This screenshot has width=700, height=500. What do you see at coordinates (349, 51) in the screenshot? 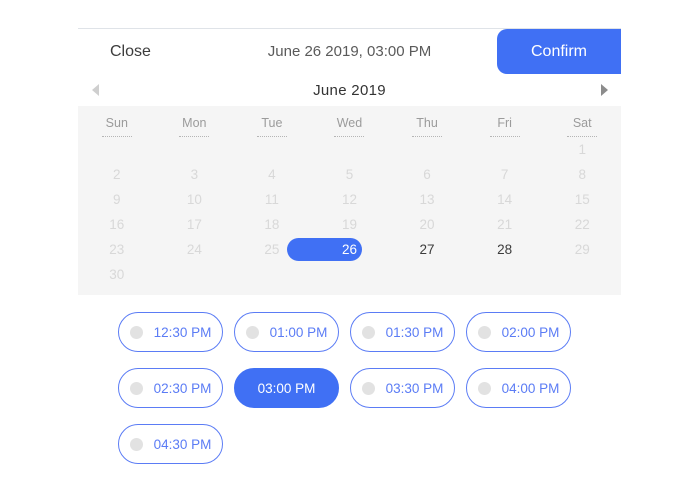
I see `picker-header: Close June 26 2019, 03:00 PM Confirm` at bounding box center [349, 51].